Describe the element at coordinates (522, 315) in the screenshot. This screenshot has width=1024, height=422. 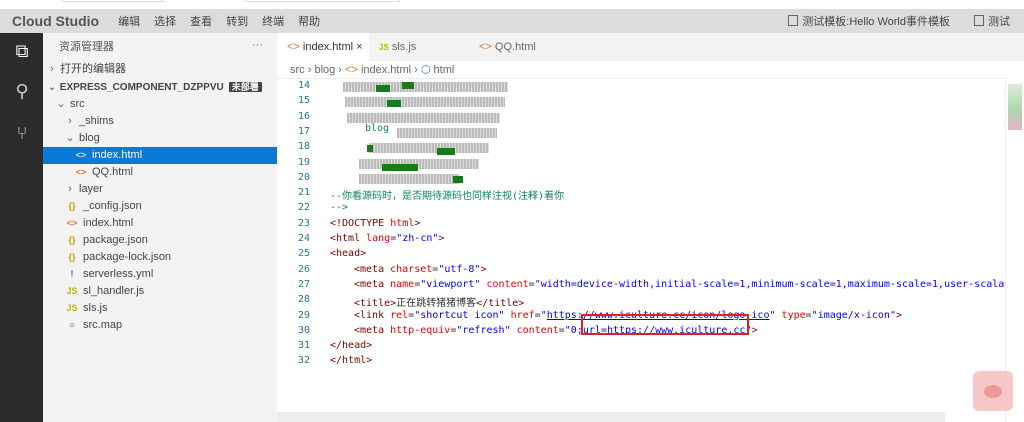
I see `code-token: href` at that location.